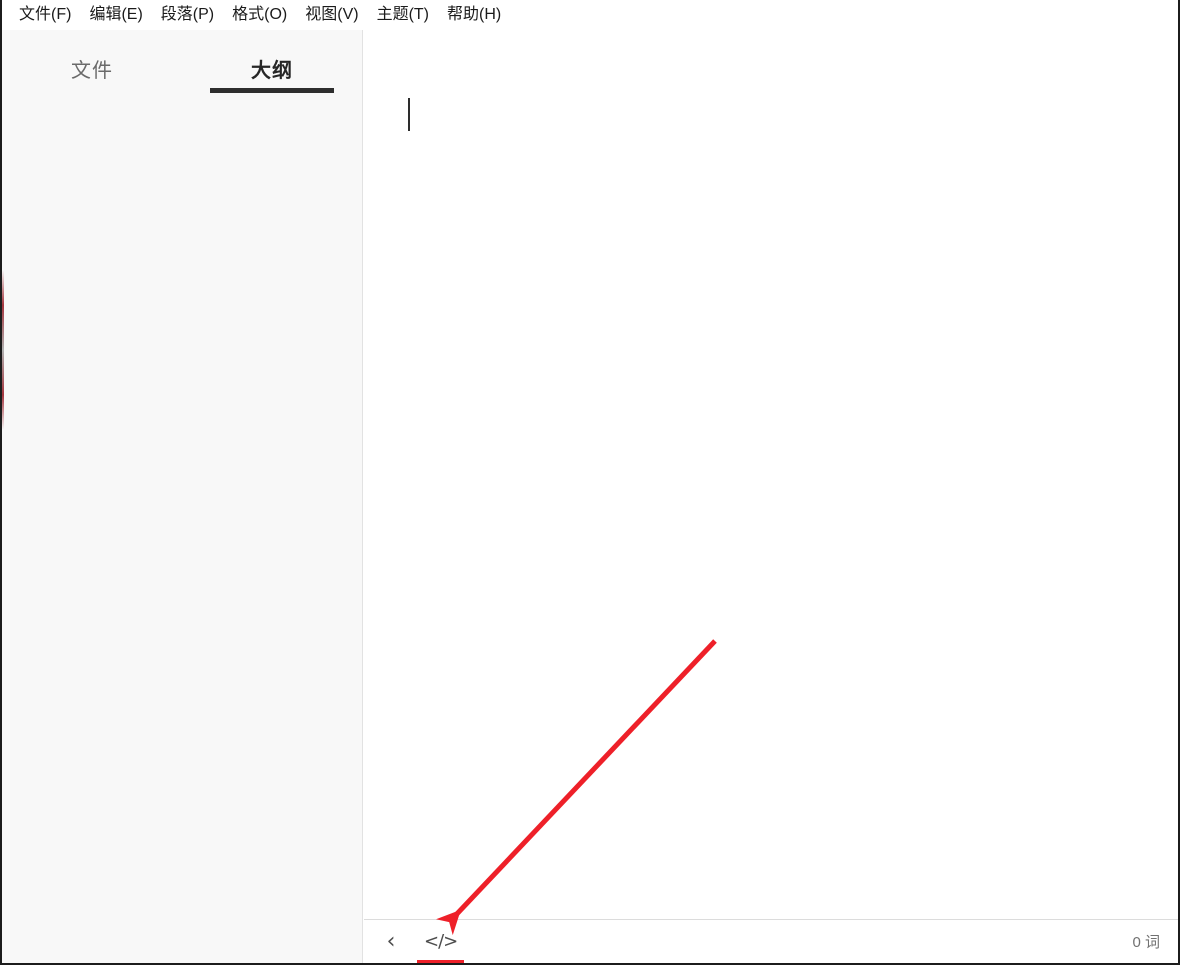 The height and width of the screenshot is (965, 1180). I want to click on sidebar-tab-bar: 文件 大纲, so click(182, 64).